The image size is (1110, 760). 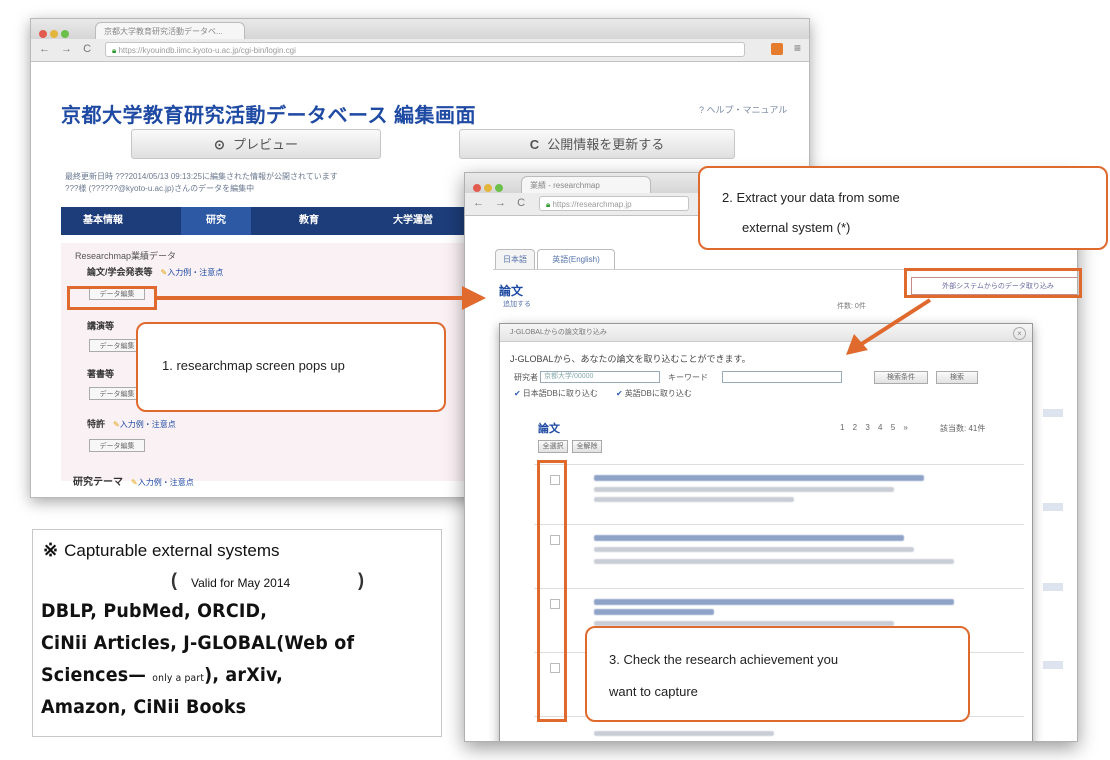 I want to click on systems-line-4: Amazon, CiNii Books, so click(x=144, y=707).